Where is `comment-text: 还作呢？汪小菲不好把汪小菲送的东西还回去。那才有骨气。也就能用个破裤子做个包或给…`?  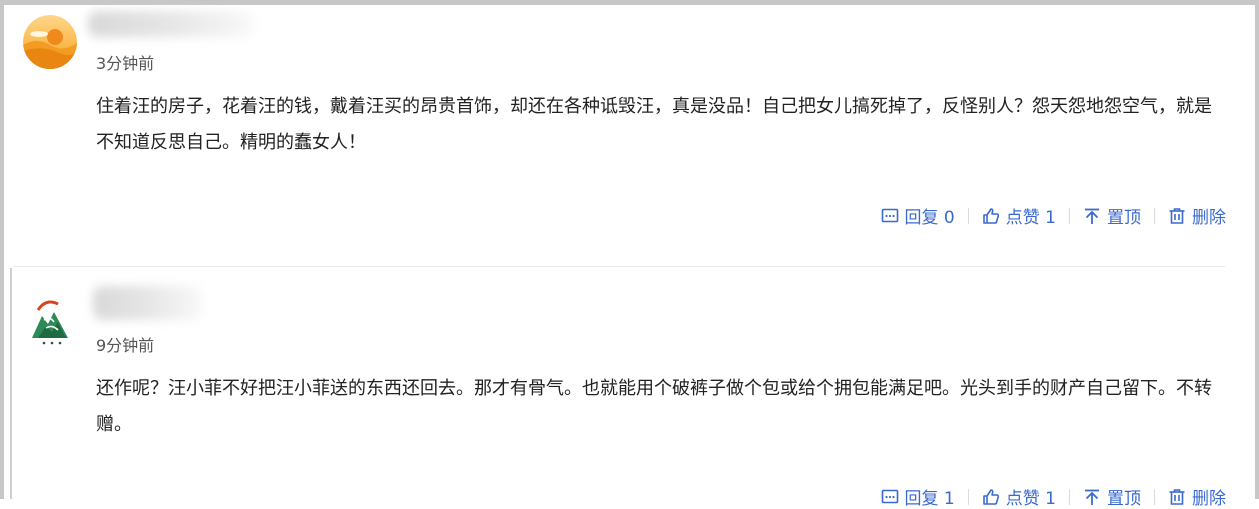
comment-text: 还作呢？汪小菲不好把汪小菲送的东西还回去。那才有骨气。也就能用个破裤子做个包或给… is located at coordinates (654, 406).